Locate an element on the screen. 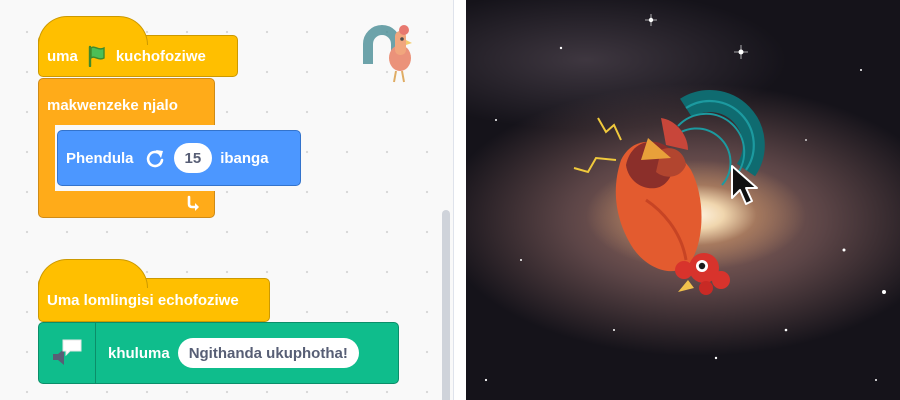 The height and width of the screenshot is (400, 900). text-to-speech-icon is located at coordinates (67, 353).